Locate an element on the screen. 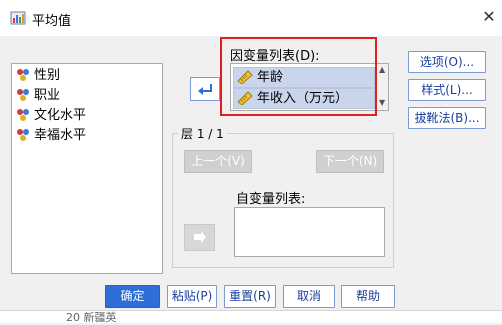 The width and height of the screenshot is (502, 325). app-icon is located at coordinates (18, 18).